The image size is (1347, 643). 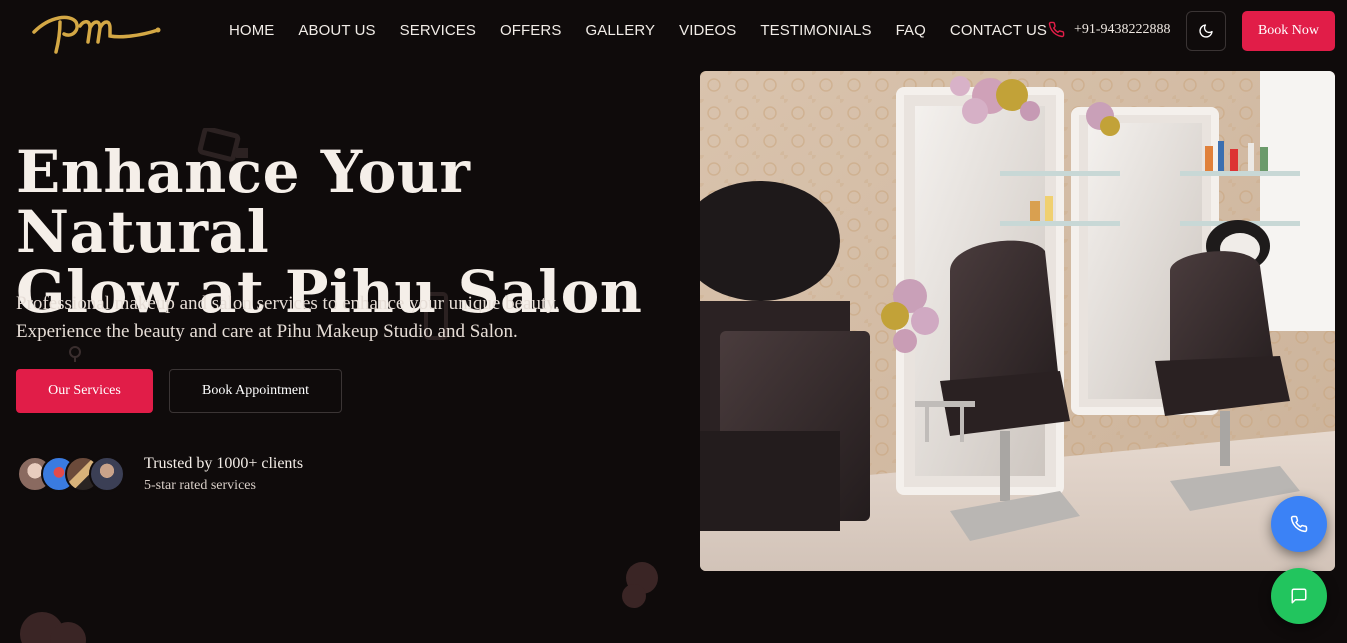 I want to click on hero-title-line-1: Enhance Your Natural, so click(x=243, y=202).